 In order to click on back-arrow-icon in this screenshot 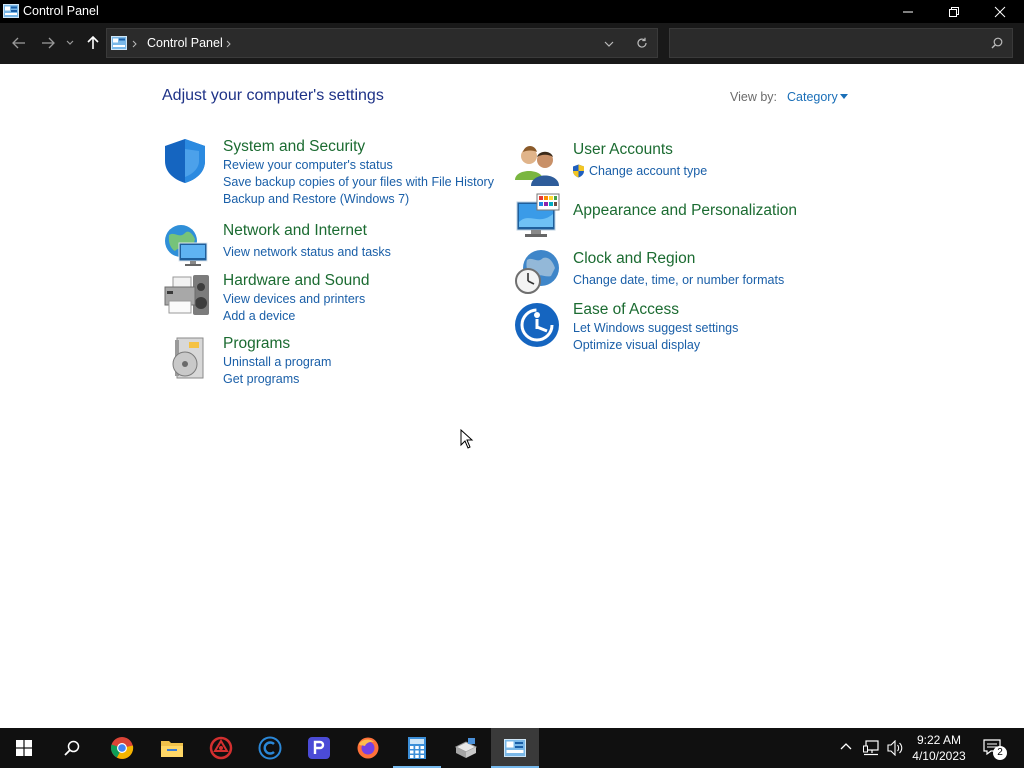, I will do `click(18, 43)`.